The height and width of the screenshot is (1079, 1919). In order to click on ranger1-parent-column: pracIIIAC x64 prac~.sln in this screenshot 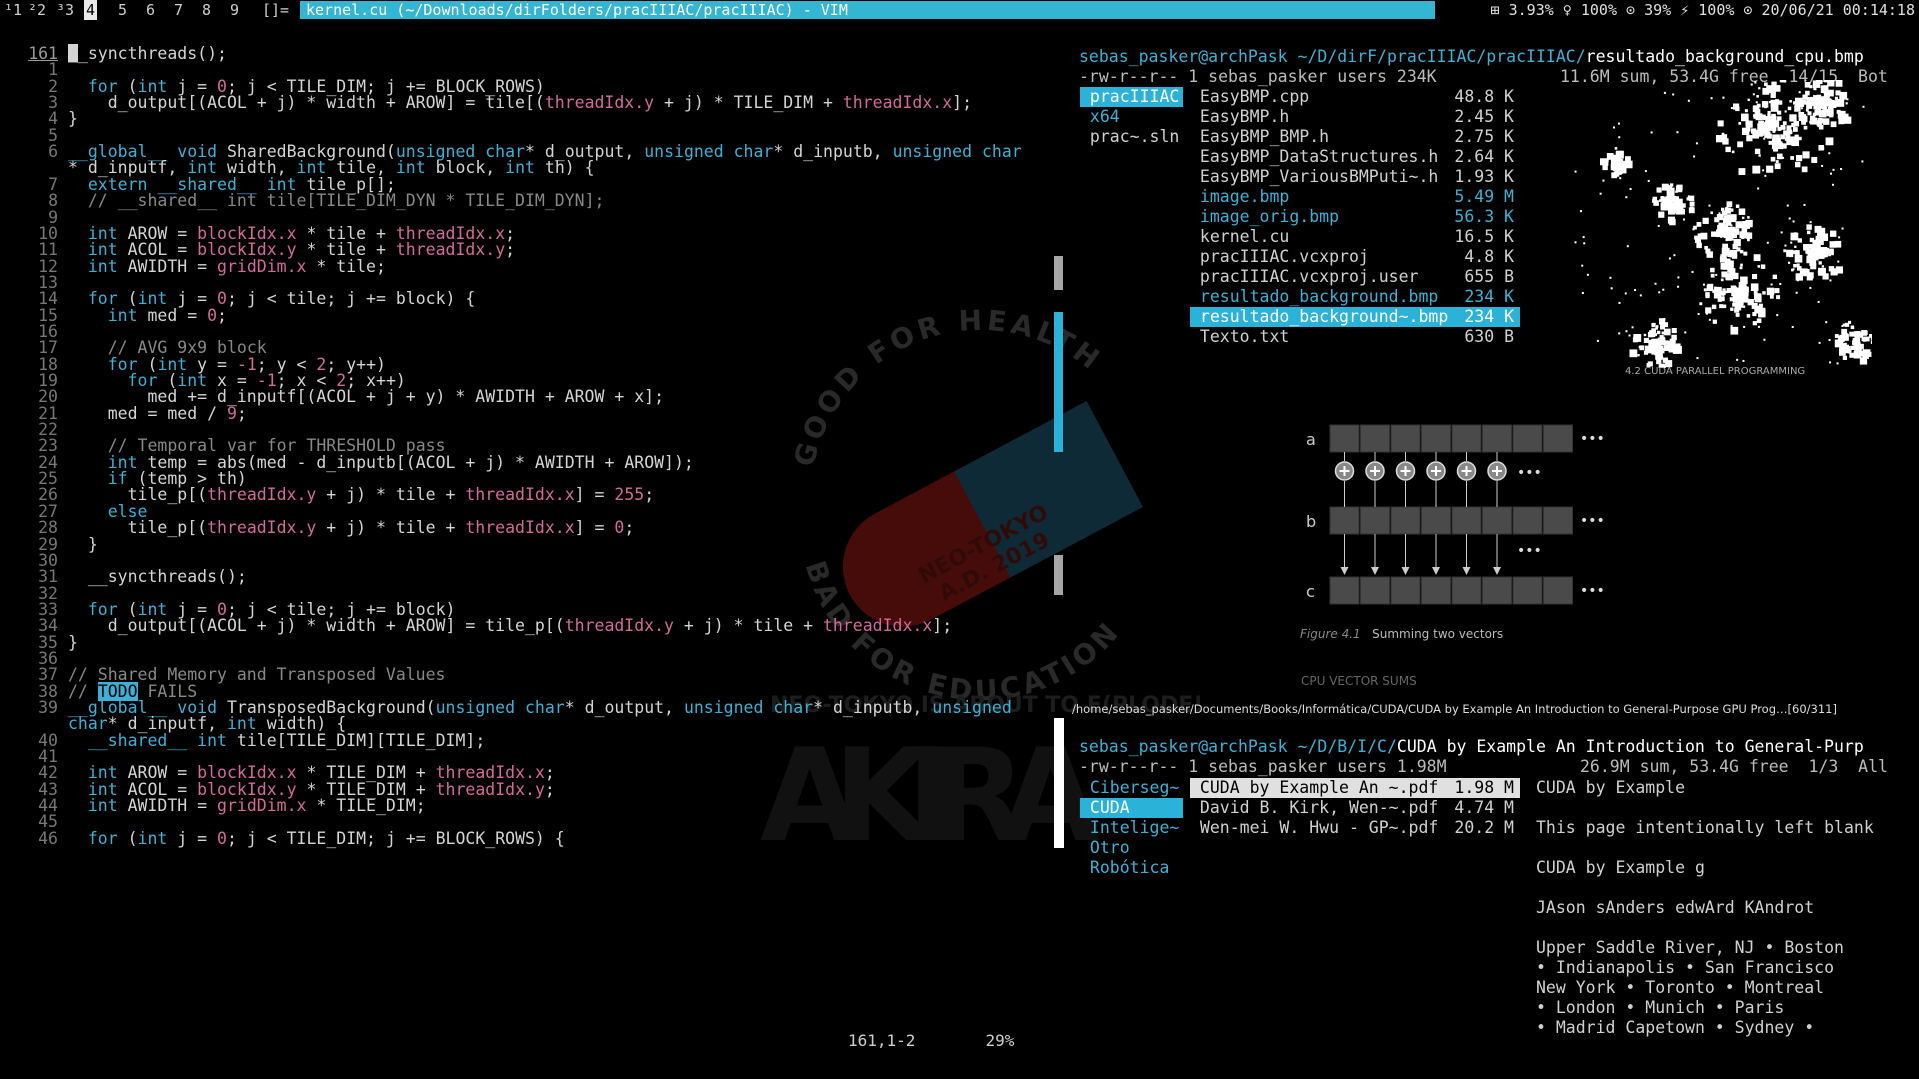, I will do `click(1131, 117)`.